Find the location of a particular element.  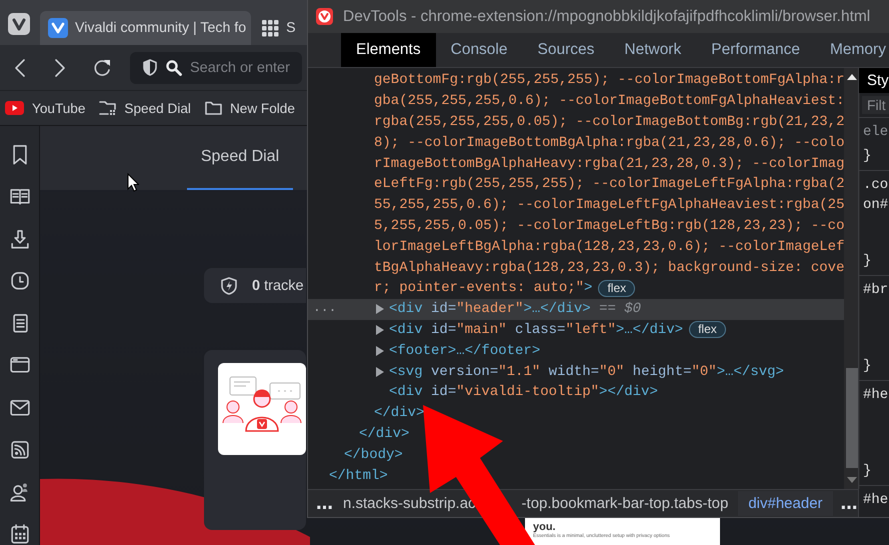

css-selector: on# is located at coordinates (876, 205).